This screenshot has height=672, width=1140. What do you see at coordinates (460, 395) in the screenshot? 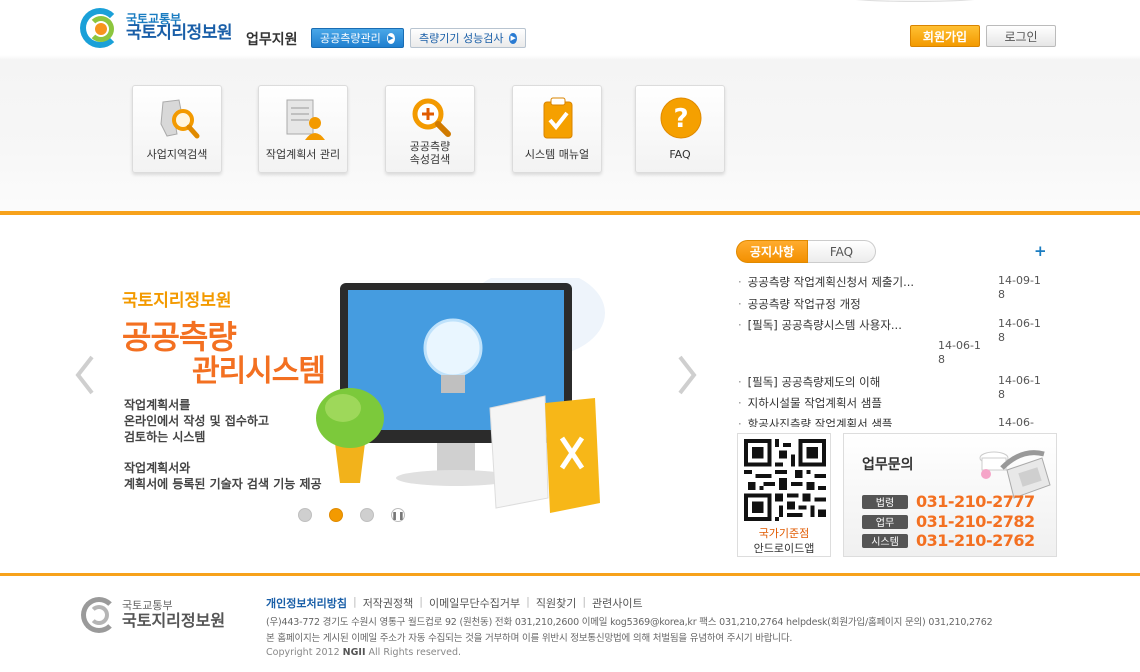
I see `monitor-illustration` at bounding box center [460, 395].